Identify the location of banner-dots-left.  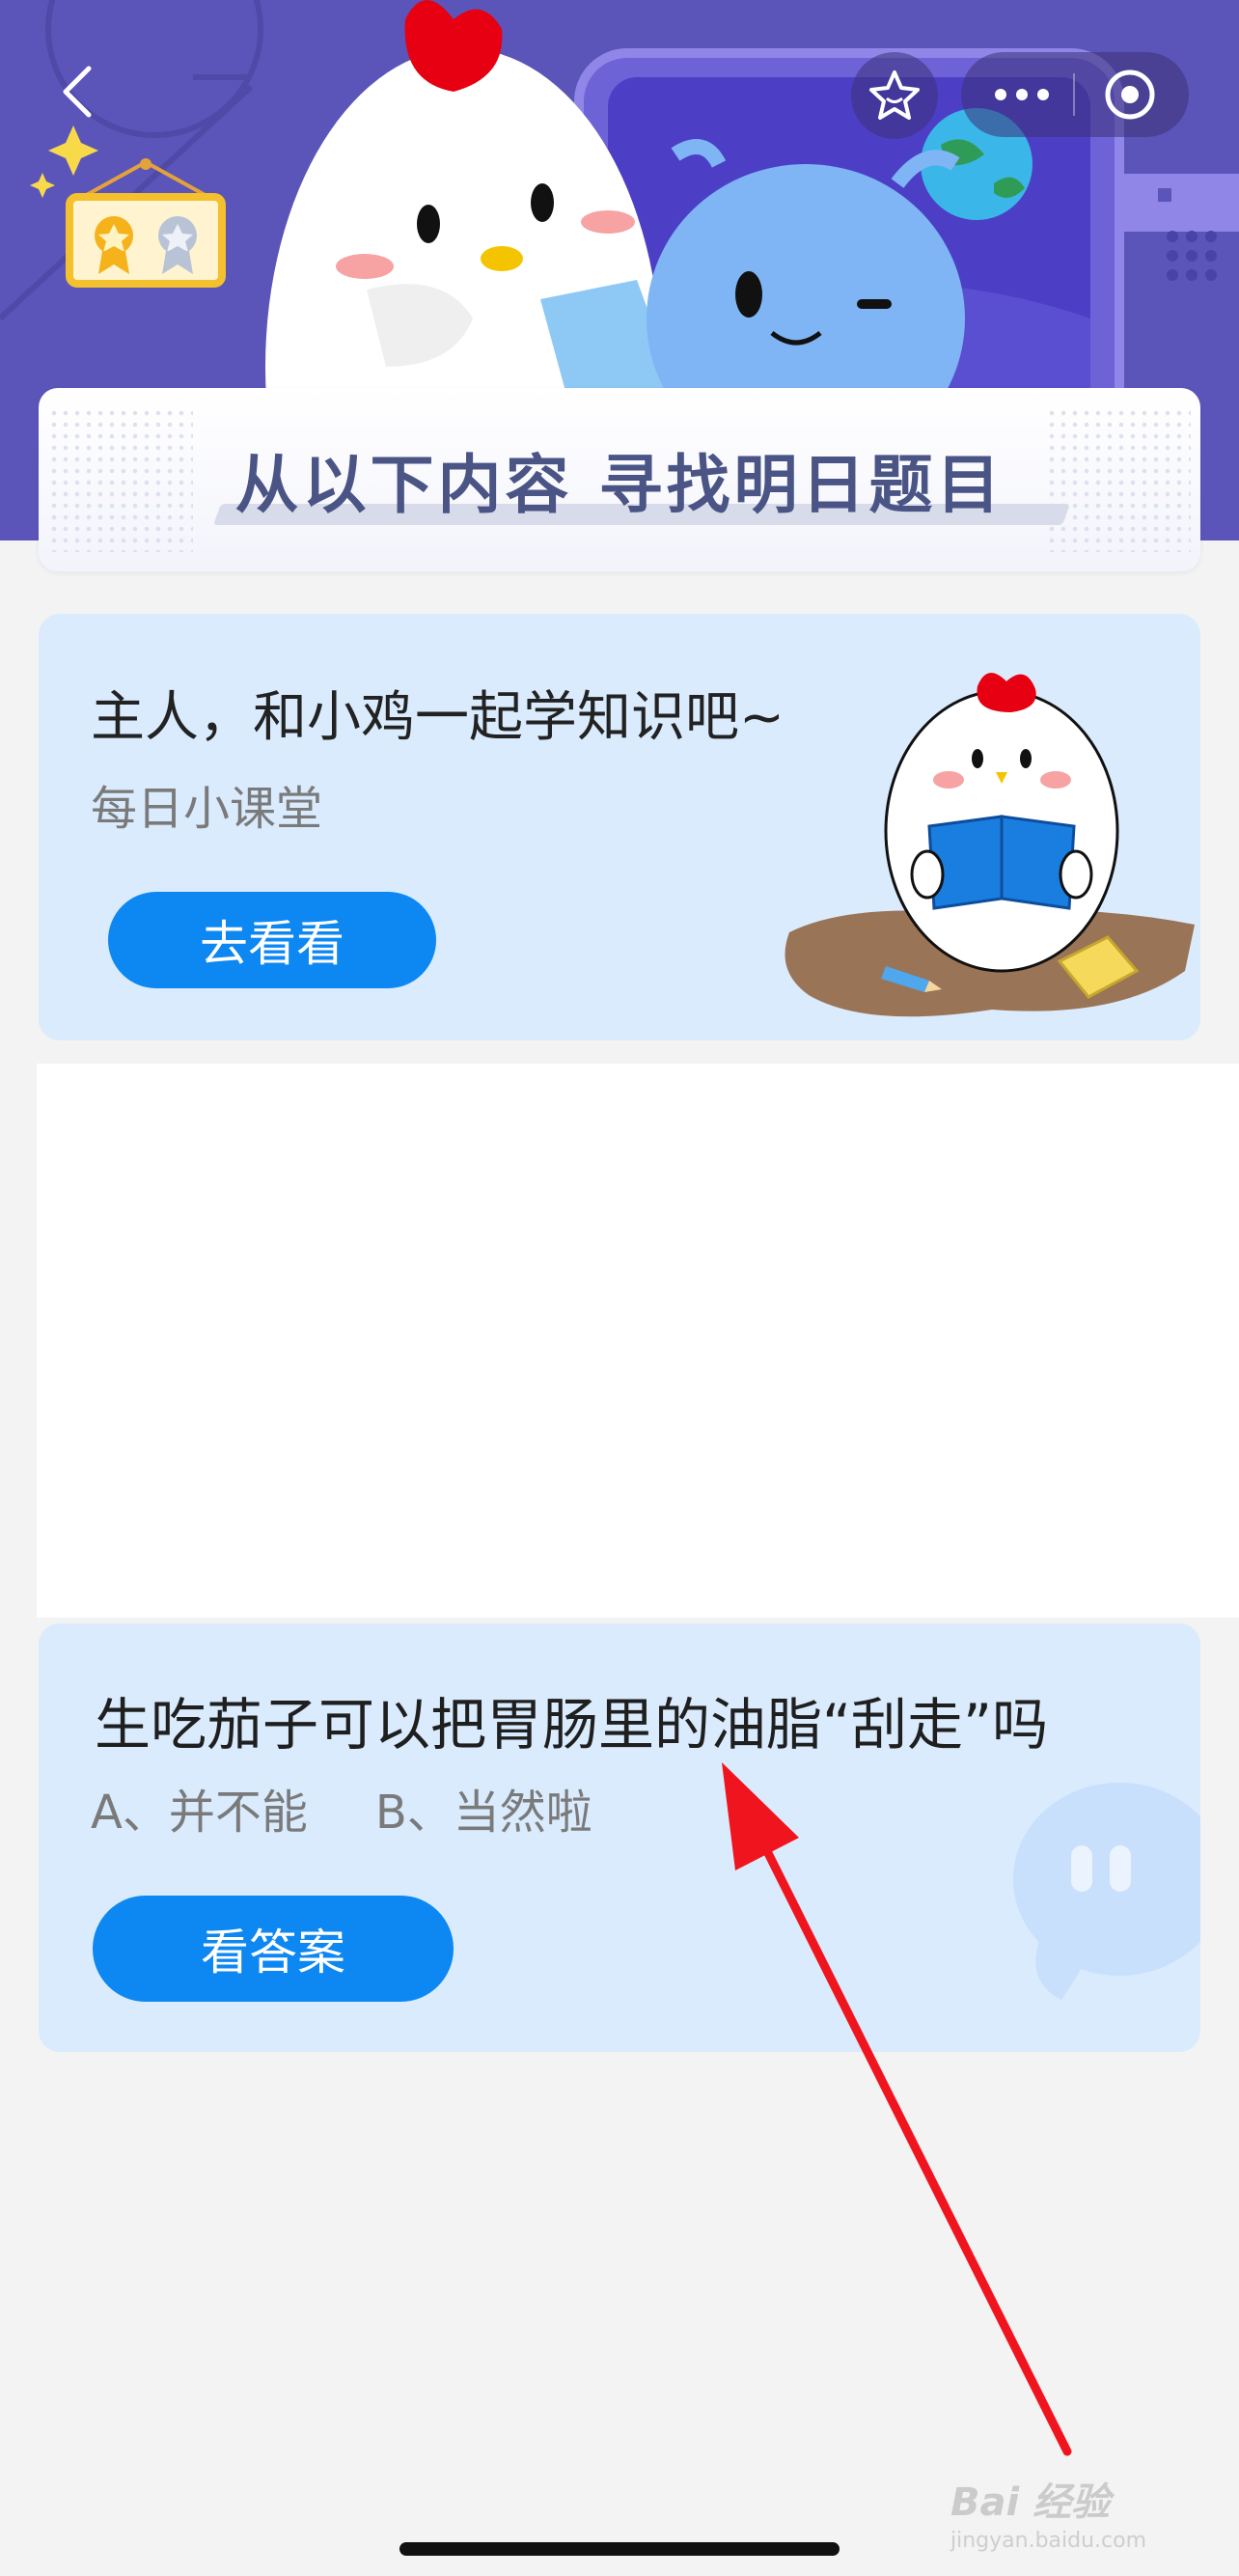
(120, 479).